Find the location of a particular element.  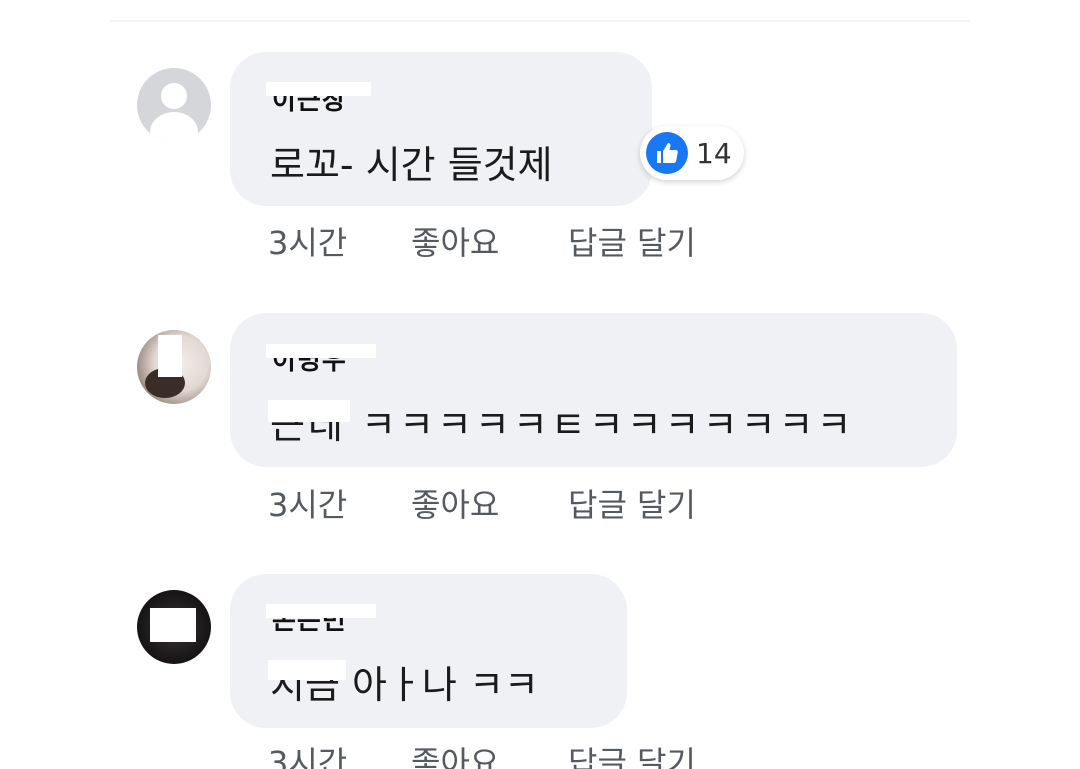

reaction-badge: 14 is located at coordinates (692, 153).